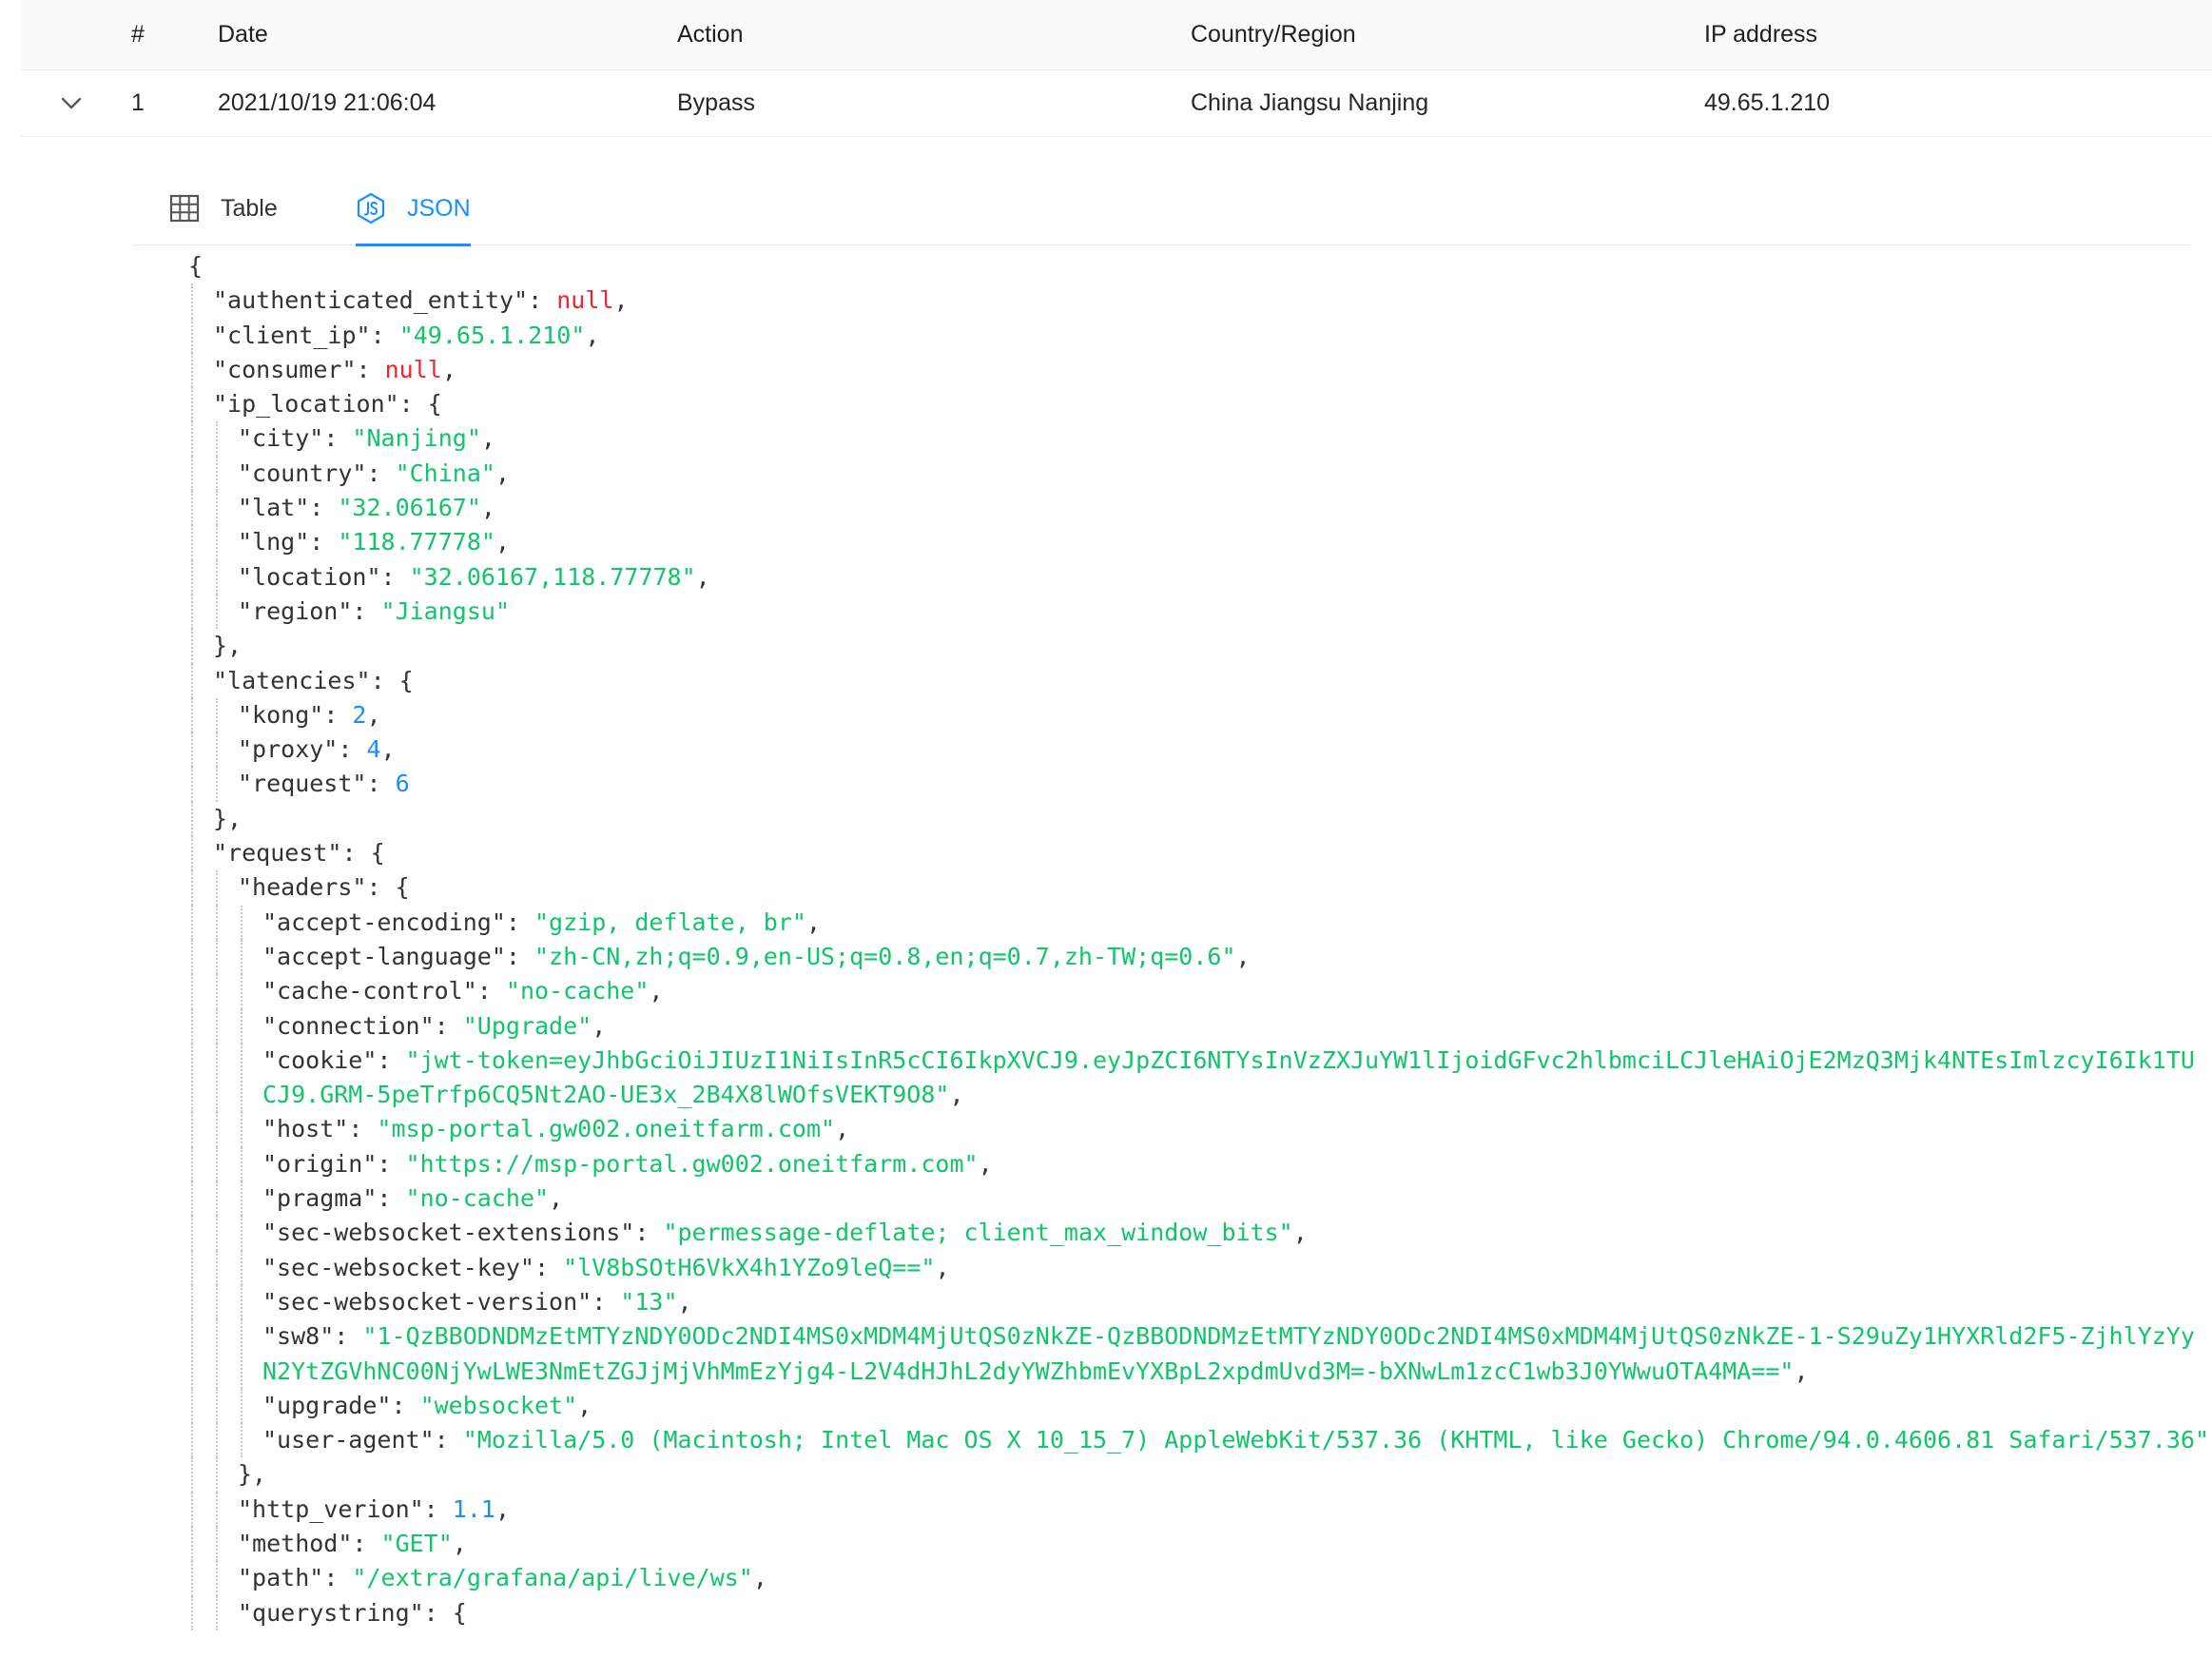 The height and width of the screenshot is (1659, 2212). Describe the element at coordinates (1196, 1612) in the screenshot. I see `json-line: "querystring": {` at that location.